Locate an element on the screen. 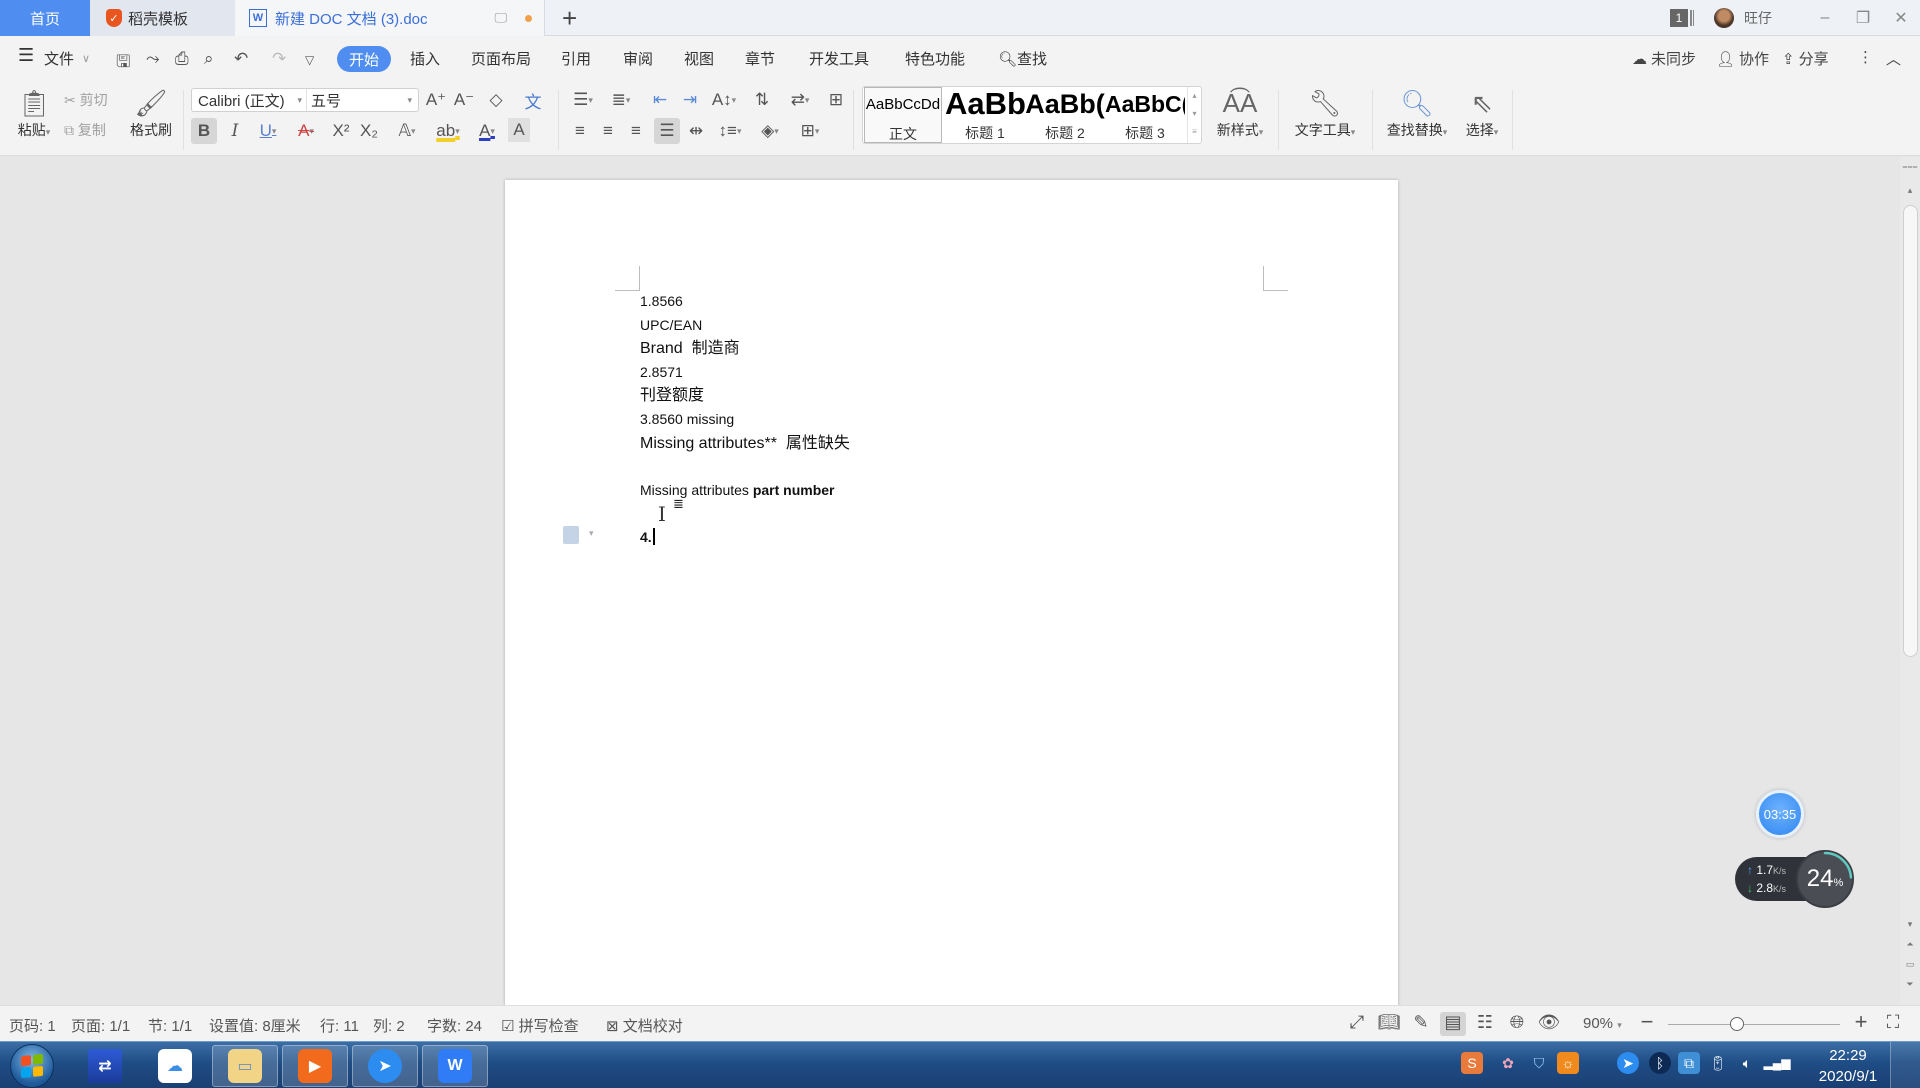 The image size is (1920, 1088). zoom-slider is located at coordinates (1754, 1024).